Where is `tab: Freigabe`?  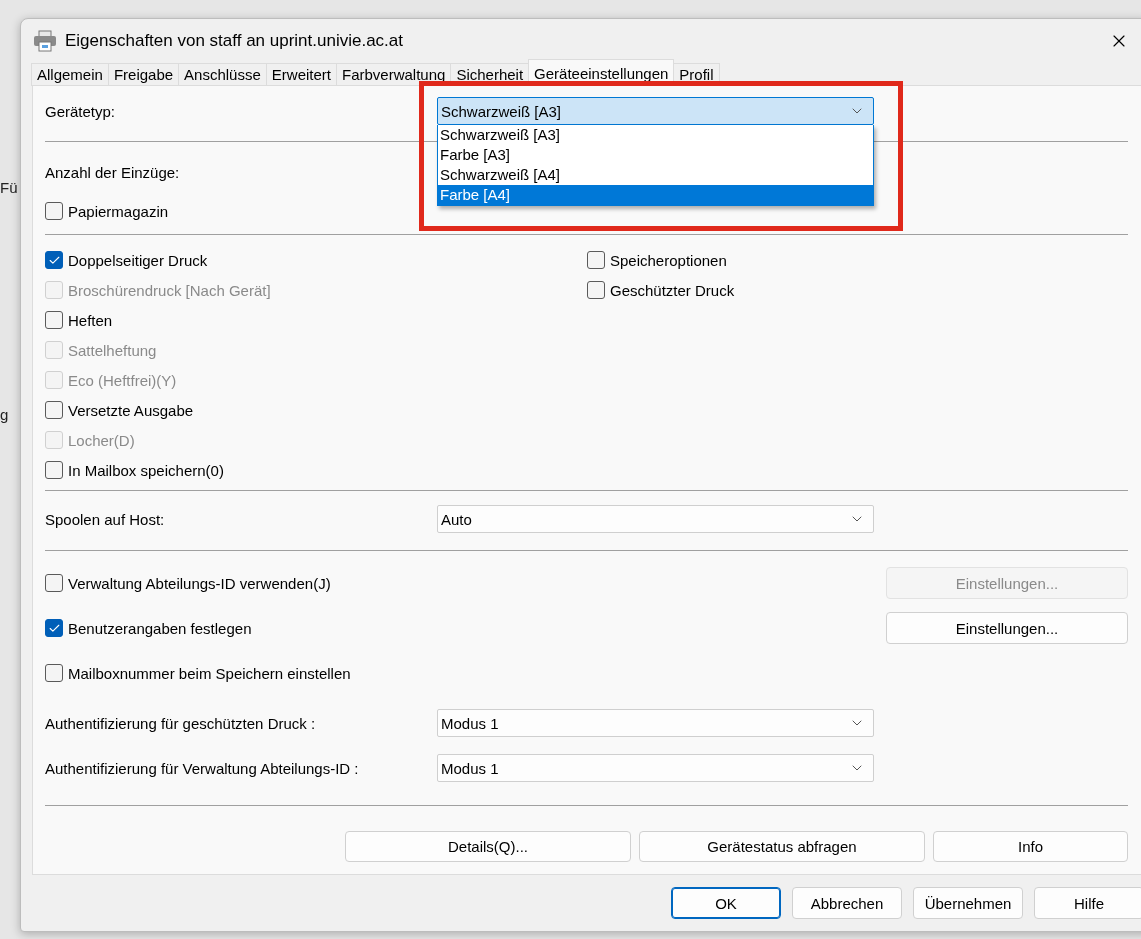
tab: Freigabe is located at coordinates (143, 74).